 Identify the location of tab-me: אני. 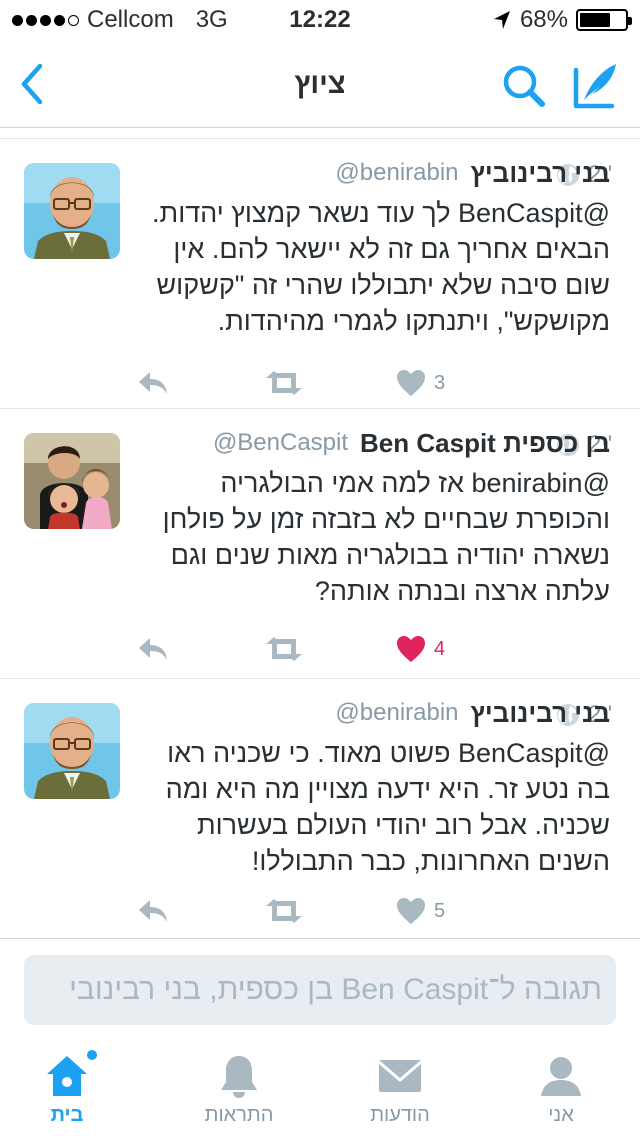
(561, 1087).